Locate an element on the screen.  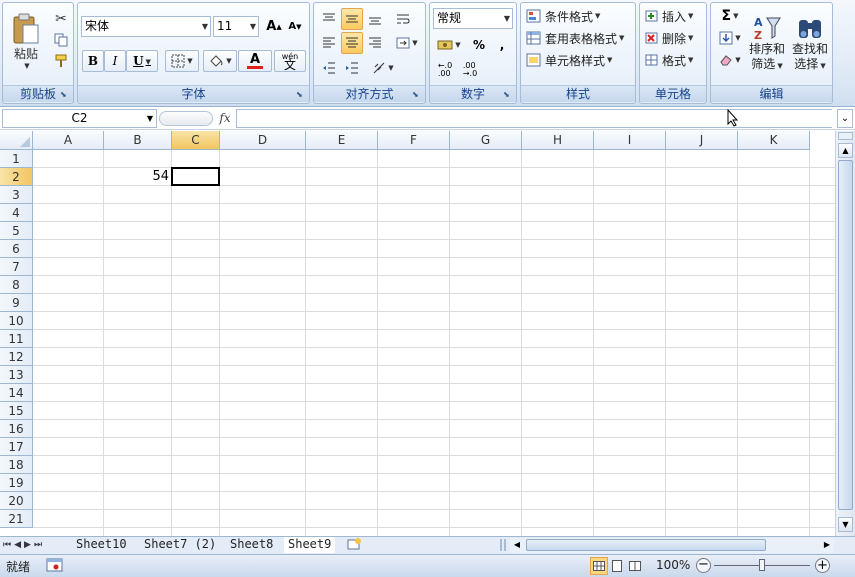
row-header-2: 2 is located at coordinates (16, 177).